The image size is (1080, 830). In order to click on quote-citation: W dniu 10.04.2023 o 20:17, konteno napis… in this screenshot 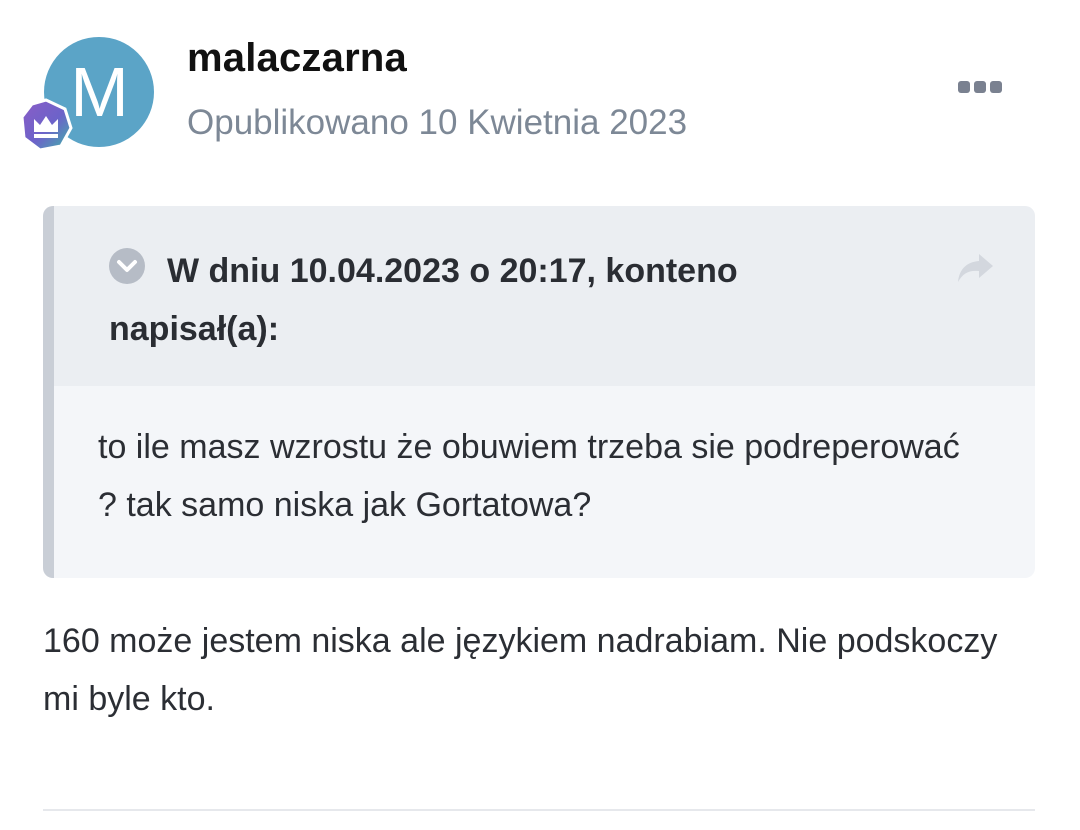, I will do `click(423, 300)`.